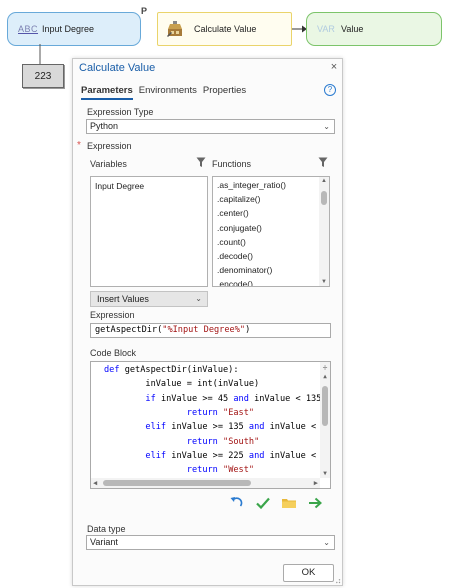 The height and width of the screenshot is (588, 452). I want to click on code-token: inValue = int(inValue), so click(182, 384).